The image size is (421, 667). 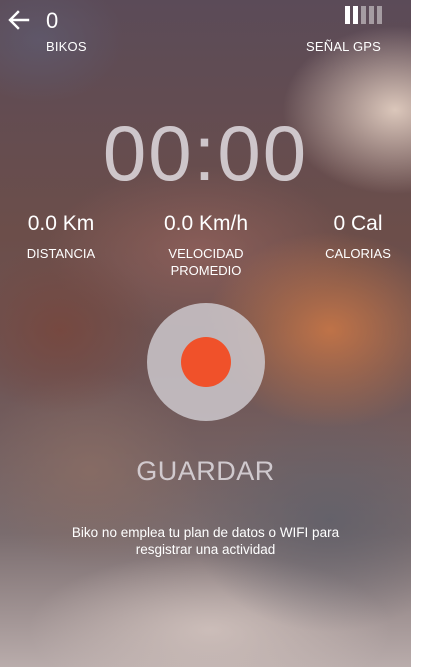 I want to click on distance-label: DISTANCIA, so click(x=61, y=253).